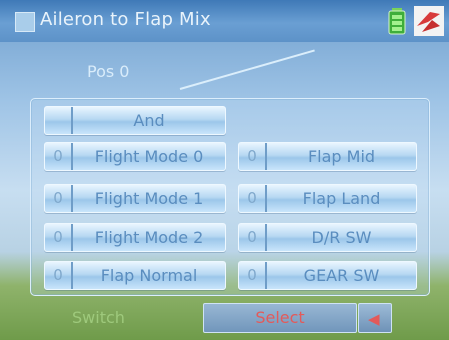 This screenshot has width=449, height=340. Describe the element at coordinates (224, 21) in the screenshot. I see `title-bar: Aileron to Flap Mix` at that location.